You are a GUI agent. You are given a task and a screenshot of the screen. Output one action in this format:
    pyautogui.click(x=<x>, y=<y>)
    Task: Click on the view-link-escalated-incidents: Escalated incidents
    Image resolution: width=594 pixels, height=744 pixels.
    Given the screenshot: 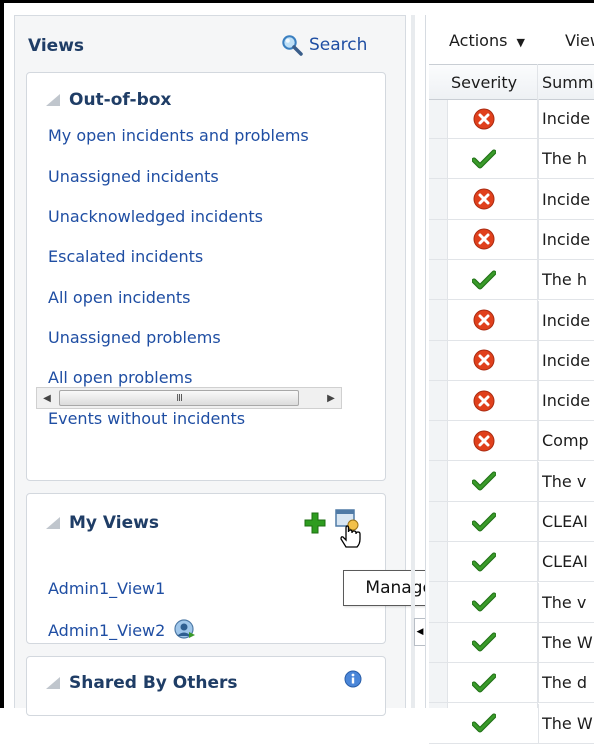 What is the action you would take?
    pyautogui.click(x=125, y=256)
    